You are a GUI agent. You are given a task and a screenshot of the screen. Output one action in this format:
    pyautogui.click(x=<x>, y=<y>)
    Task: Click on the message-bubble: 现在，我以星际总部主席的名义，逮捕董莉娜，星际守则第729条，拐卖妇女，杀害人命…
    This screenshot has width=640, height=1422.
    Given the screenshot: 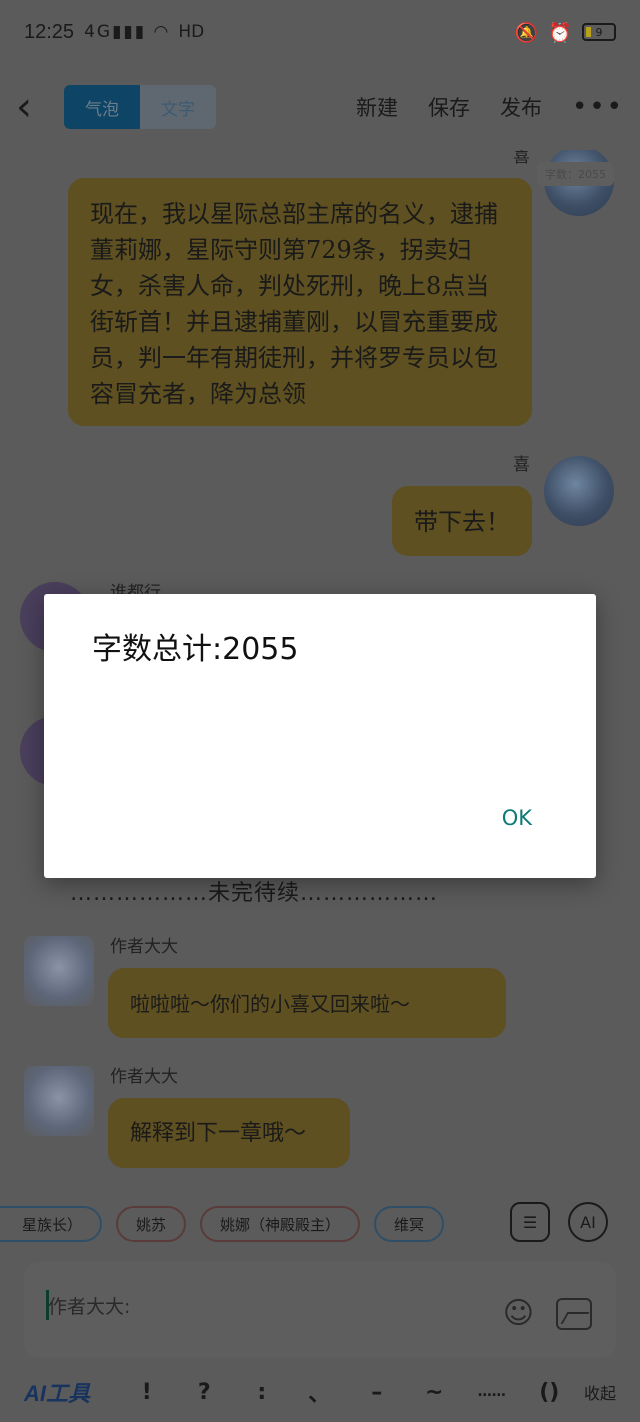 What is the action you would take?
    pyautogui.click(x=300, y=302)
    